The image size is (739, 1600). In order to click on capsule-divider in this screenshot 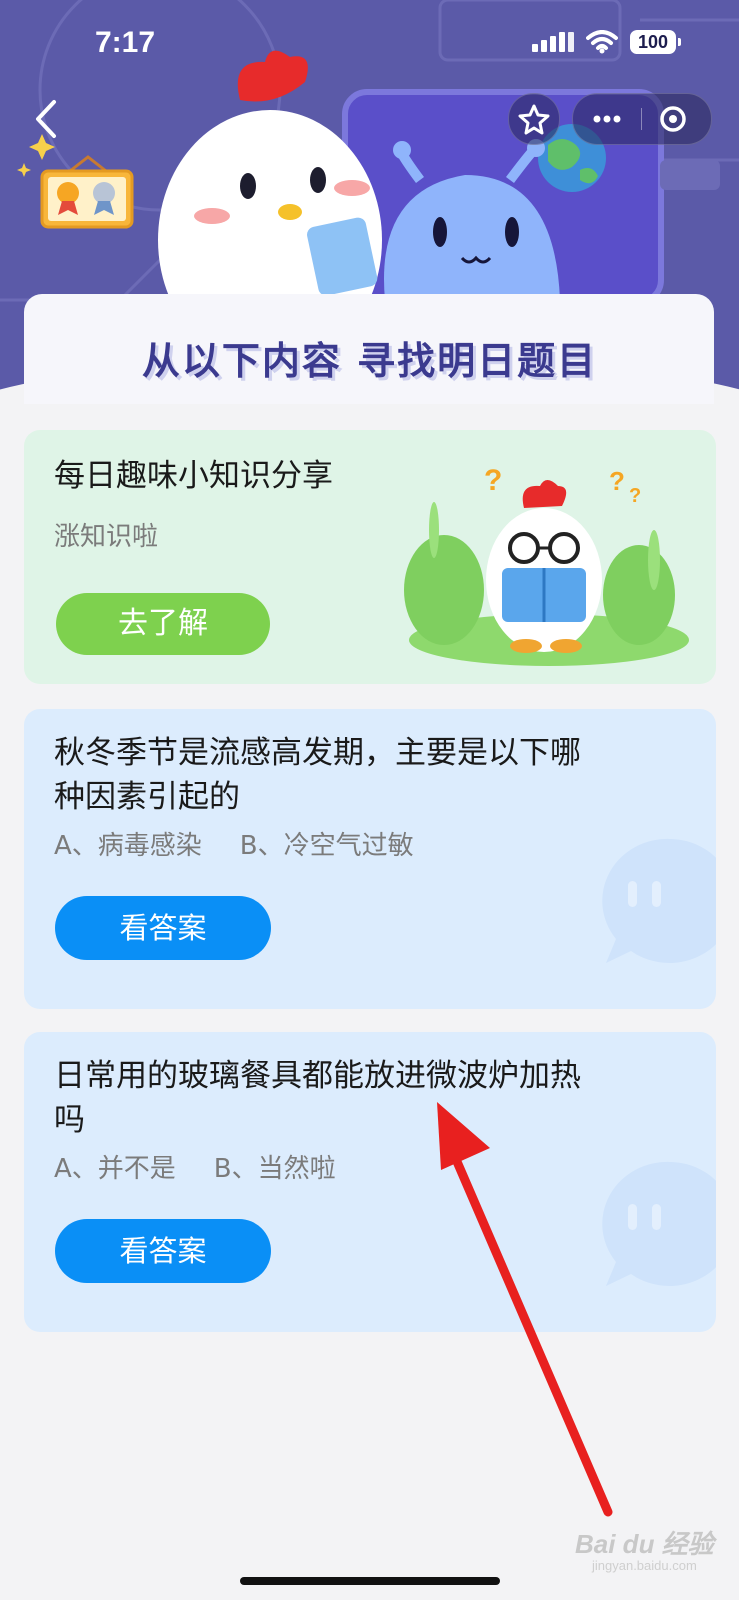, I will do `click(641, 119)`.